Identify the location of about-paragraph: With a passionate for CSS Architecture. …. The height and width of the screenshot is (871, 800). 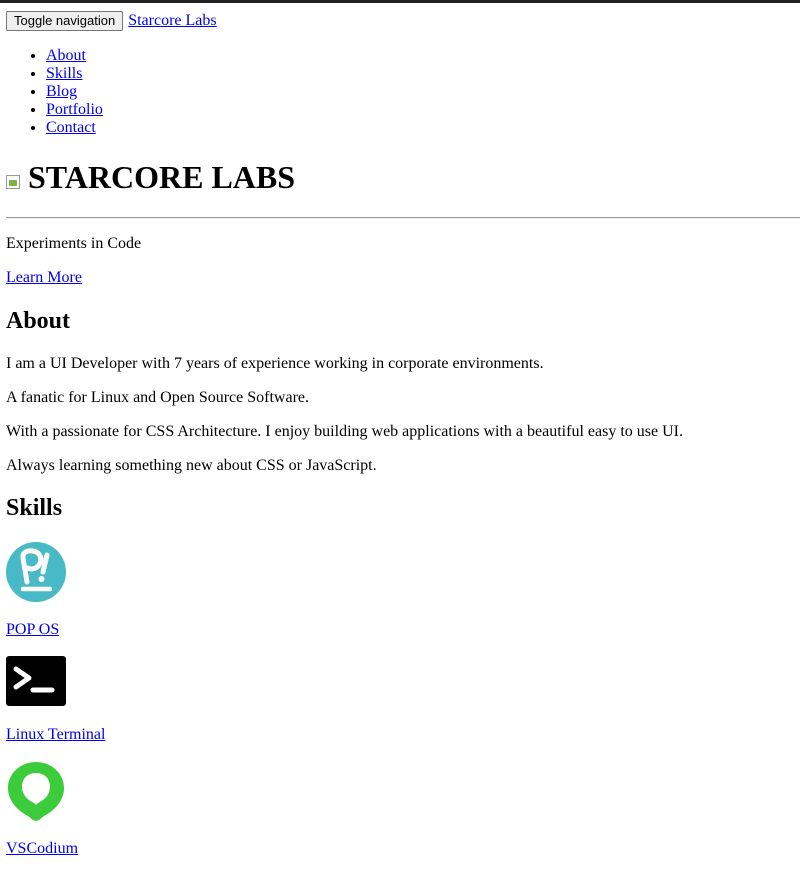
(344, 431).